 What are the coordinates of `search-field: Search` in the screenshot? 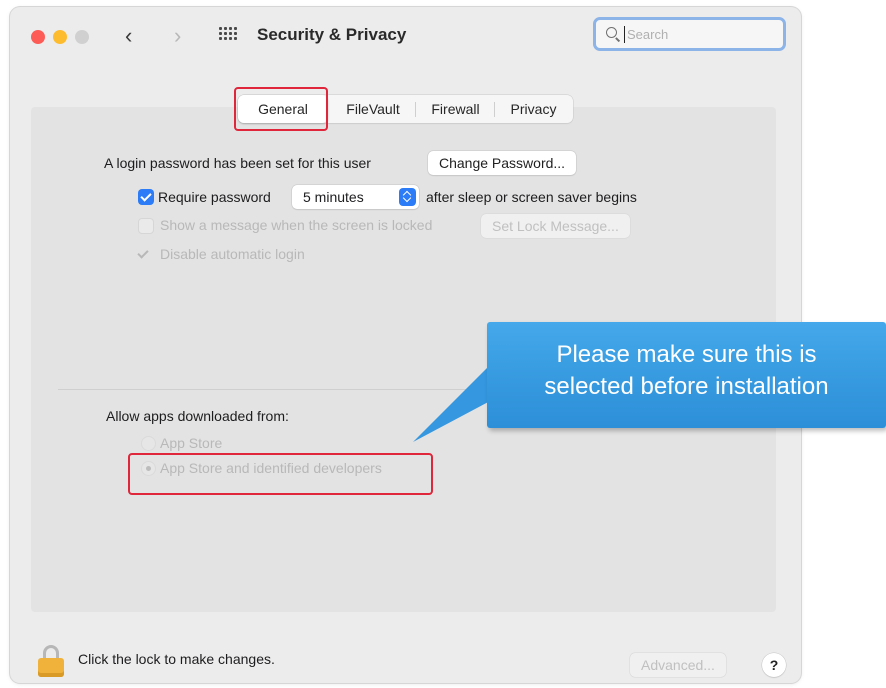 It's located at (689, 34).